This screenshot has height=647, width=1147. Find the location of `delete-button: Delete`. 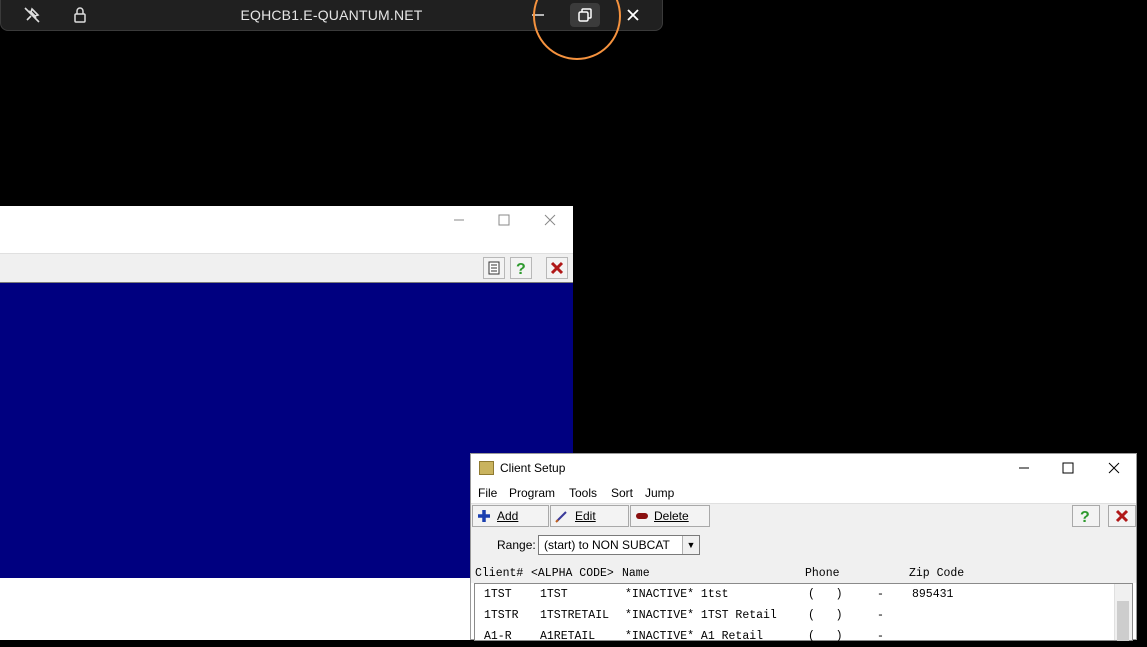

delete-button: Delete is located at coordinates (670, 516).